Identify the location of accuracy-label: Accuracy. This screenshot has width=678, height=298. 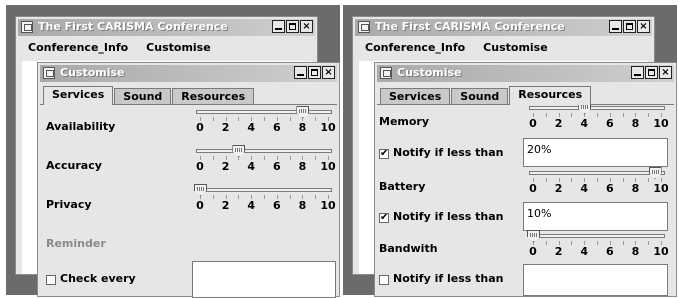
(74, 165).